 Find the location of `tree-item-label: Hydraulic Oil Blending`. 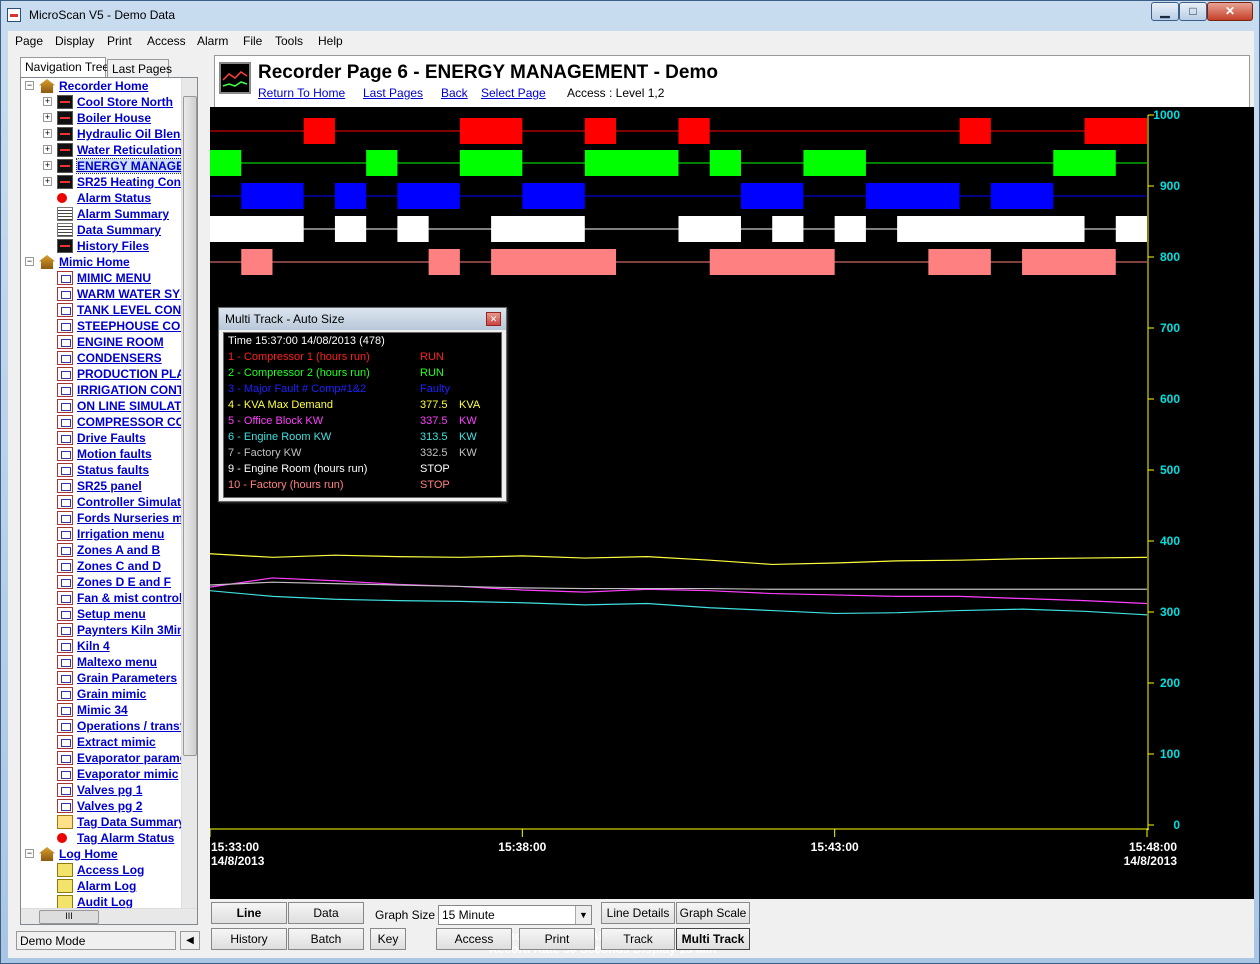

tree-item-label: Hydraulic Oil Blending is located at coordinates (129, 134).